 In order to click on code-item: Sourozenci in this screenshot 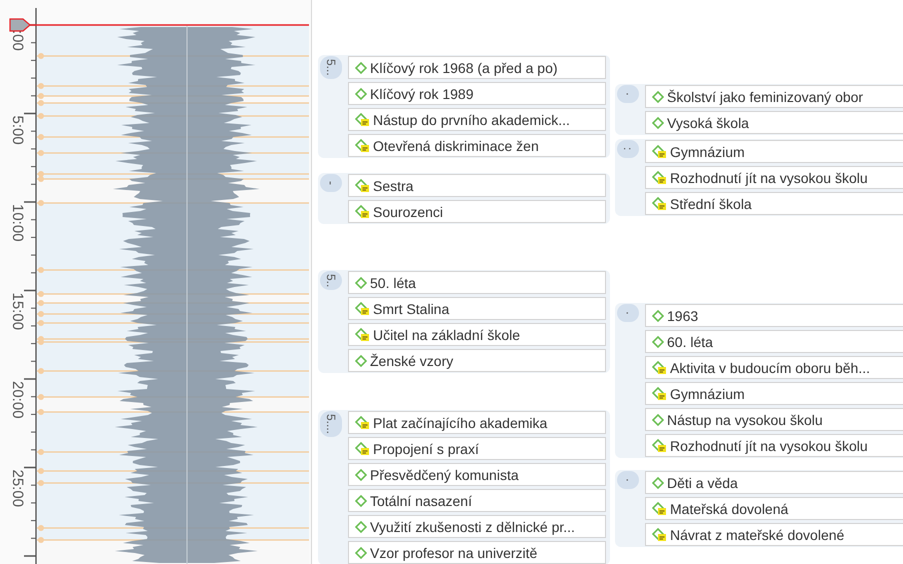, I will do `click(477, 211)`.